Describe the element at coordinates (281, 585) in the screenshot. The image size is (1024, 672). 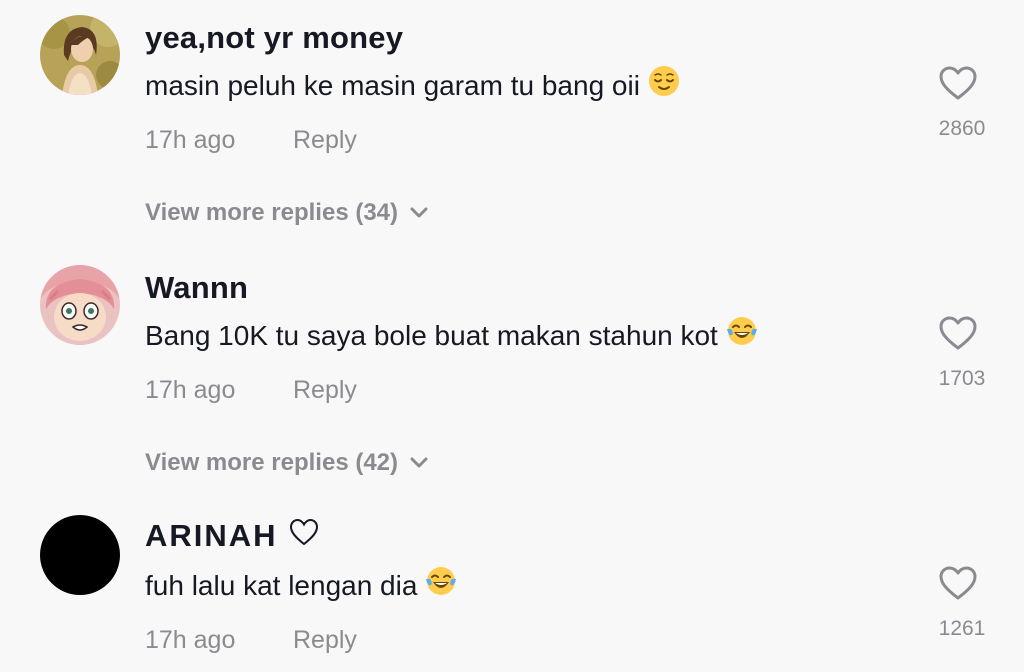
I see `comment-text-content: fuh lalu kat lengan dia` at that location.